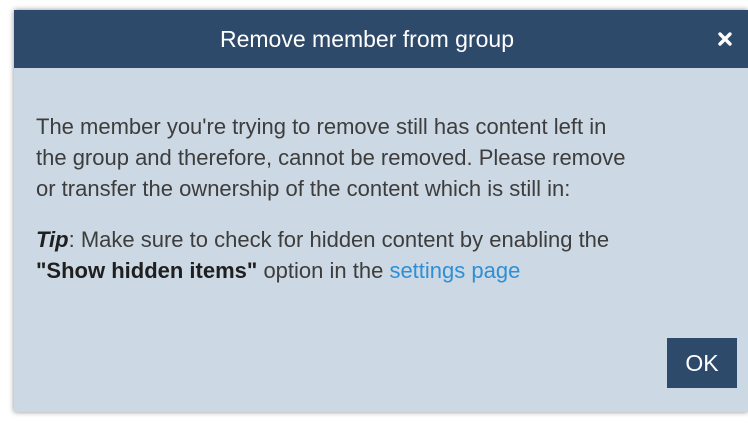 The width and height of the screenshot is (748, 423). What do you see at coordinates (454, 270) in the screenshot?
I see `settings-page-link: settings page` at bounding box center [454, 270].